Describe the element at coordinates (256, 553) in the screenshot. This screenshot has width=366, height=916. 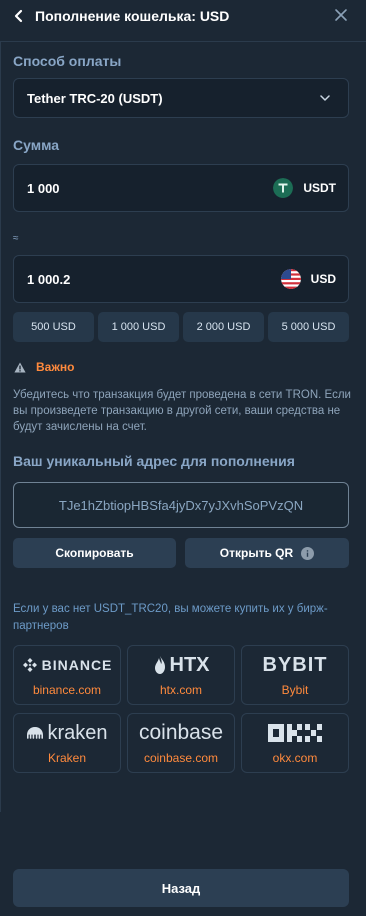
I see `qr-button-label: Открыть QR` at that location.